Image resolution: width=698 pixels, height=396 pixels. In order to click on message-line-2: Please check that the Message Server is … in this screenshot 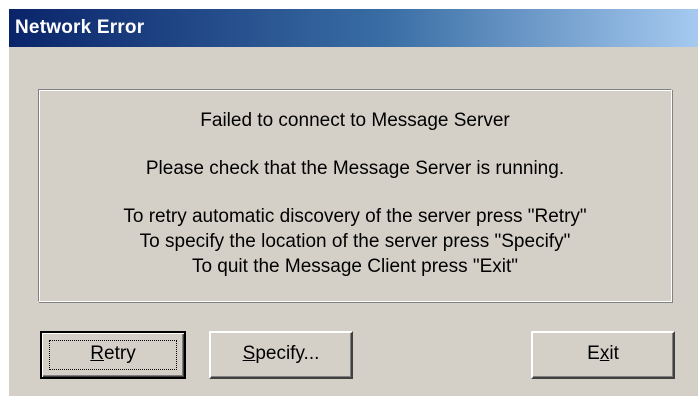, I will do `click(355, 168)`.